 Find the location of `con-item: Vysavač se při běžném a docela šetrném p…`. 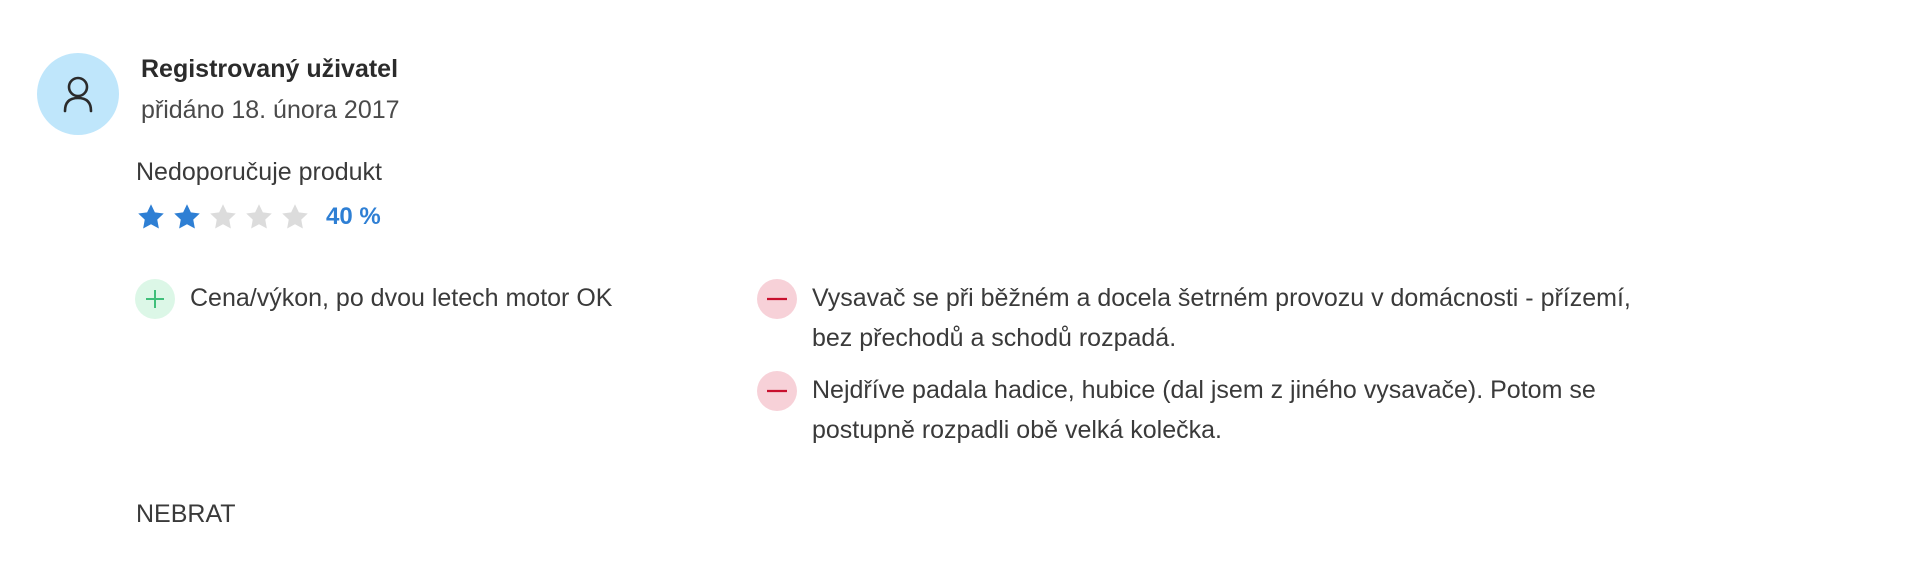

con-item: Vysavač se při běžném a docela šetrném p… is located at coordinates (1207, 318).